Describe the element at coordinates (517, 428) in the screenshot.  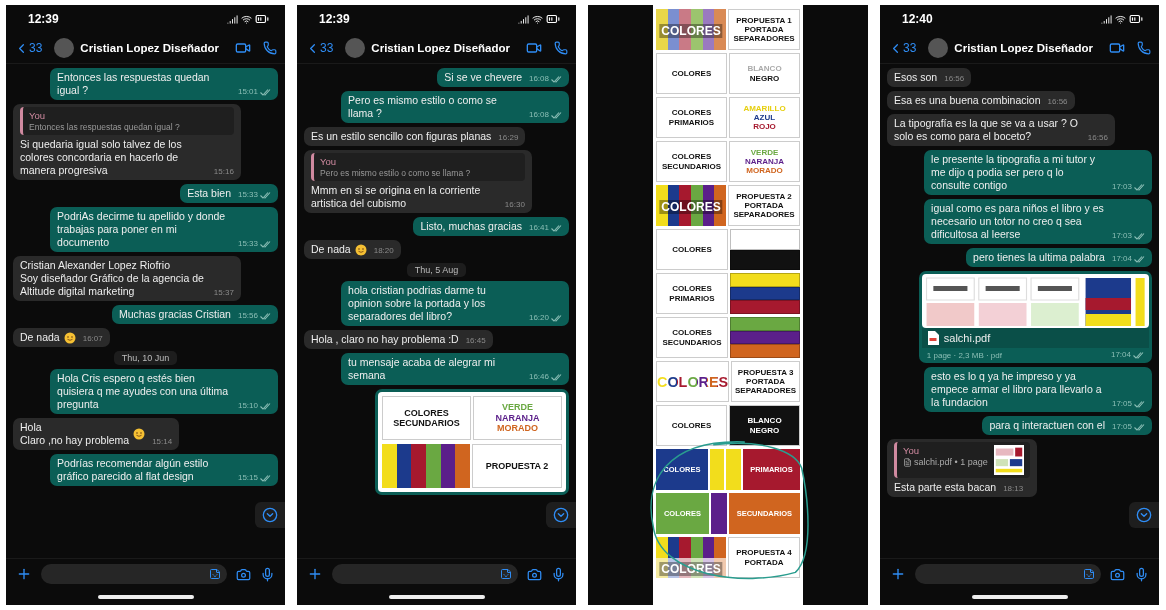
I see `tile-text: MORADO` at that location.